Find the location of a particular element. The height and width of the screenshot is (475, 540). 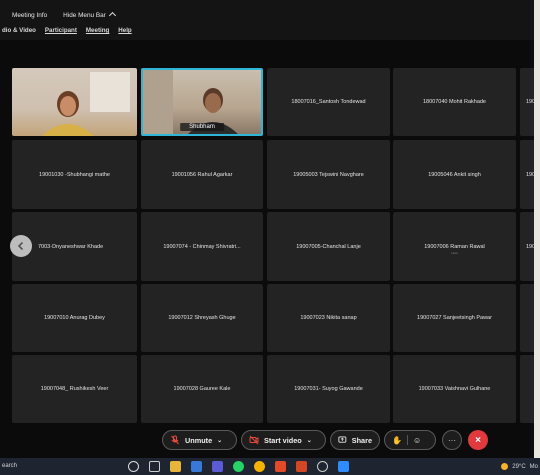

participant-name-label: 18007040 Mohit Rakhade is located at coordinates (454, 102).